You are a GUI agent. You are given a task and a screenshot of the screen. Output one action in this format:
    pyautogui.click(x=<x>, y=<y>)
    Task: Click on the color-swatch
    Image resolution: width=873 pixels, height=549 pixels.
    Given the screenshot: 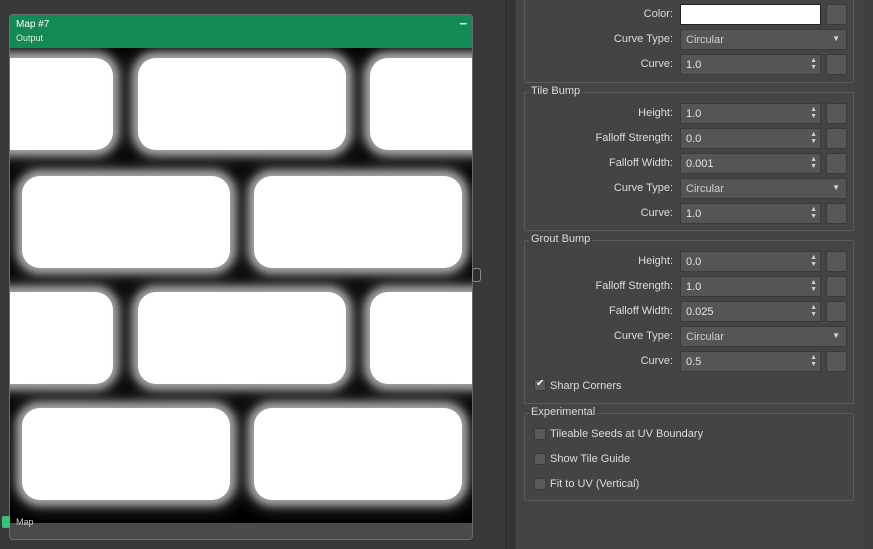 What is the action you would take?
    pyautogui.click(x=750, y=14)
    